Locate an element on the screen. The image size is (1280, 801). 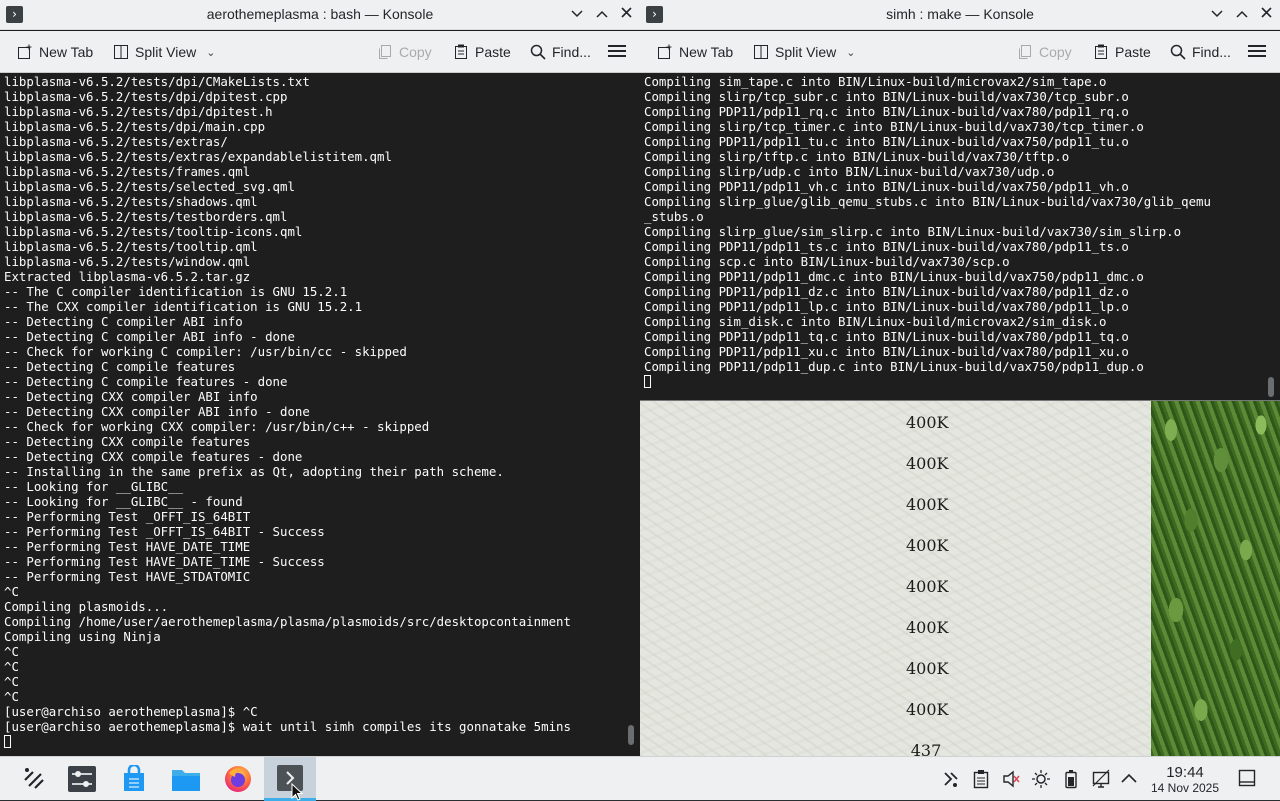
terminal-line: -- Performing Test _OFFT_IS_64BIT is located at coordinates (127, 516).